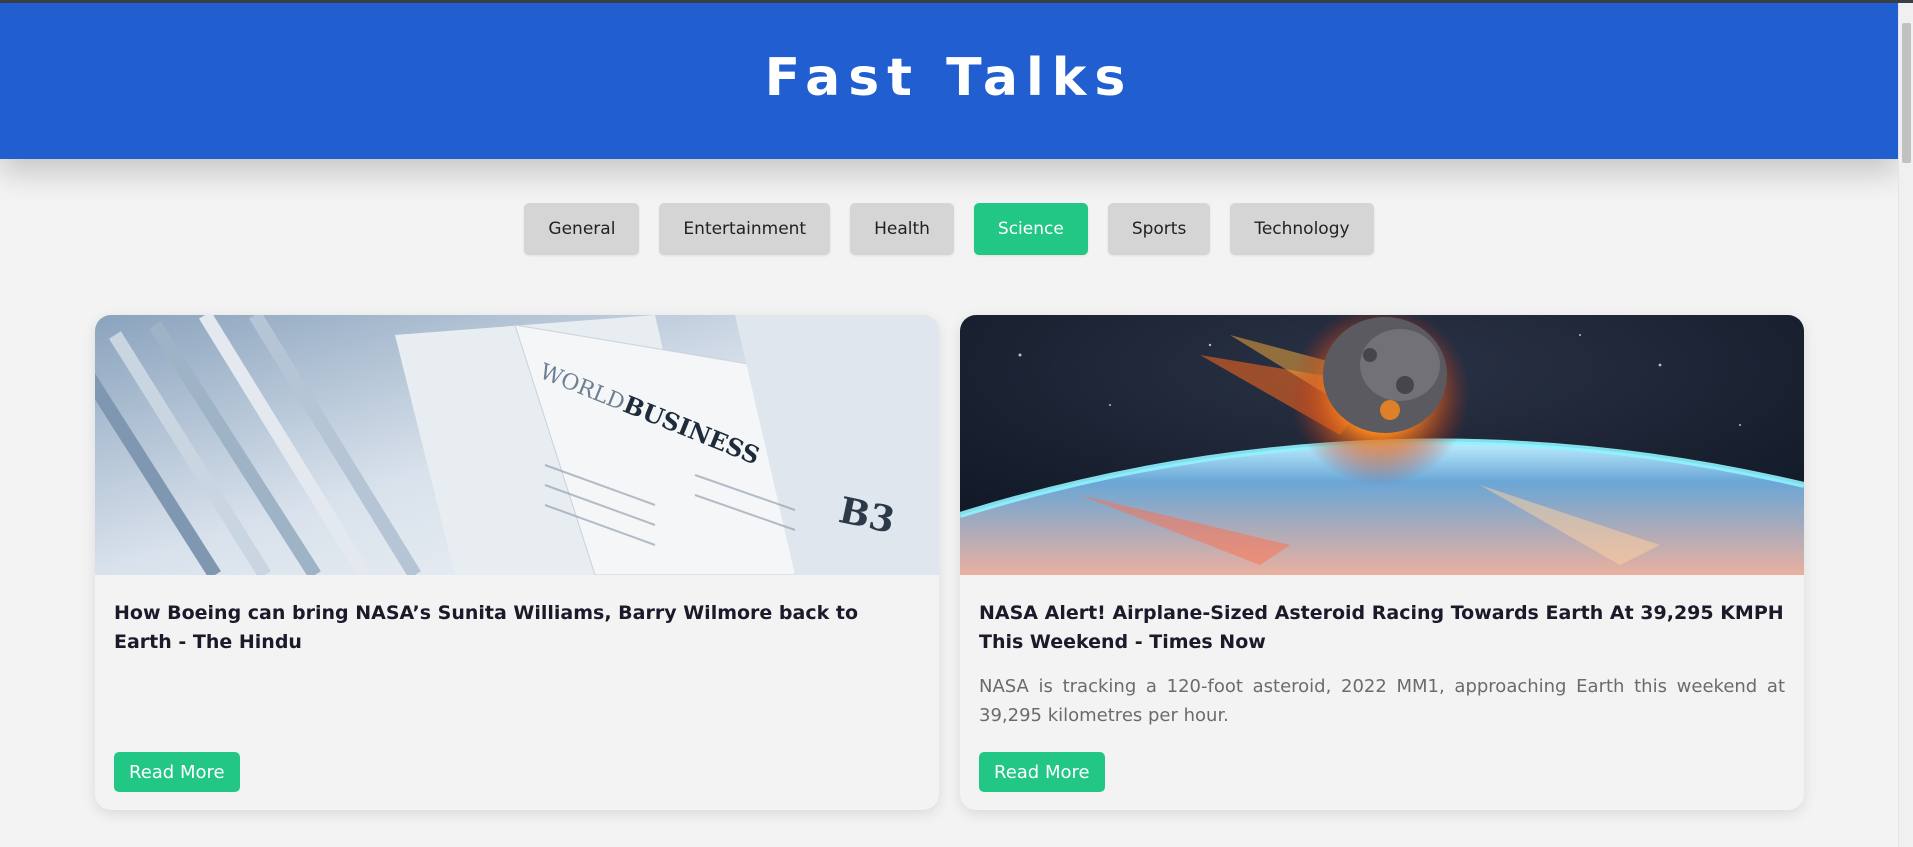 The height and width of the screenshot is (847, 1913). I want to click on scrollbar-thumb, so click(1906, 93).